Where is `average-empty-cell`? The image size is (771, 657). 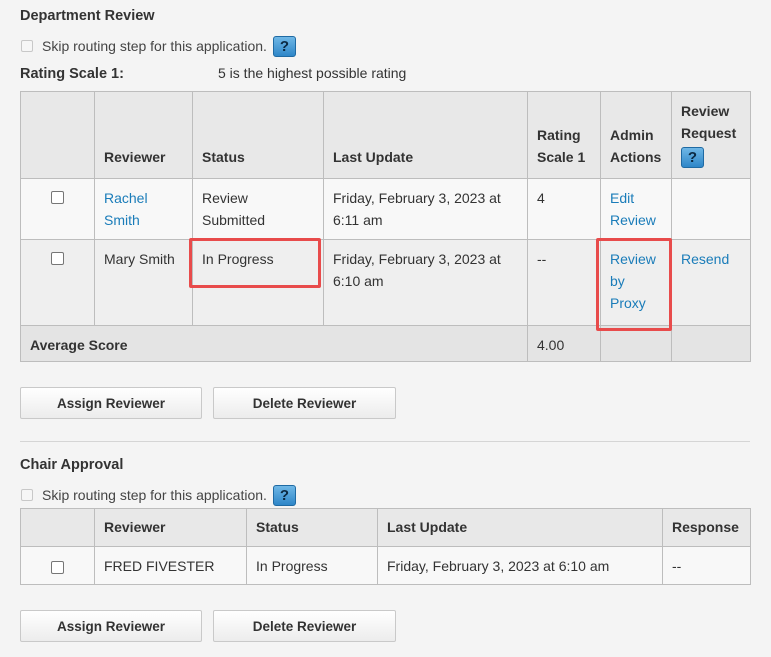
average-empty-cell is located at coordinates (711, 343).